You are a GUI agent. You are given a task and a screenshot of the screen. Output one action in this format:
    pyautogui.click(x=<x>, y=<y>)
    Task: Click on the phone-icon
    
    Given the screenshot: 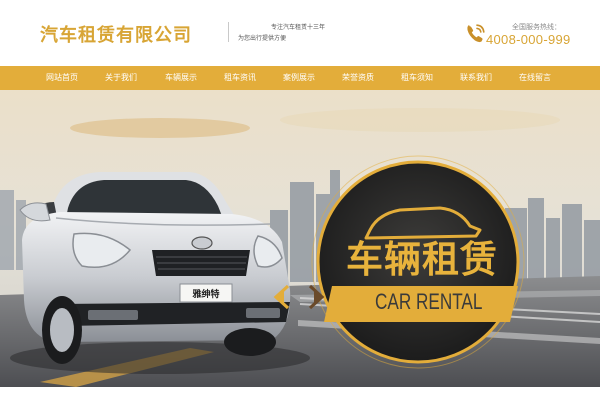 What is the action you would take?
    pyautogui.click(x=476, y=33)
    